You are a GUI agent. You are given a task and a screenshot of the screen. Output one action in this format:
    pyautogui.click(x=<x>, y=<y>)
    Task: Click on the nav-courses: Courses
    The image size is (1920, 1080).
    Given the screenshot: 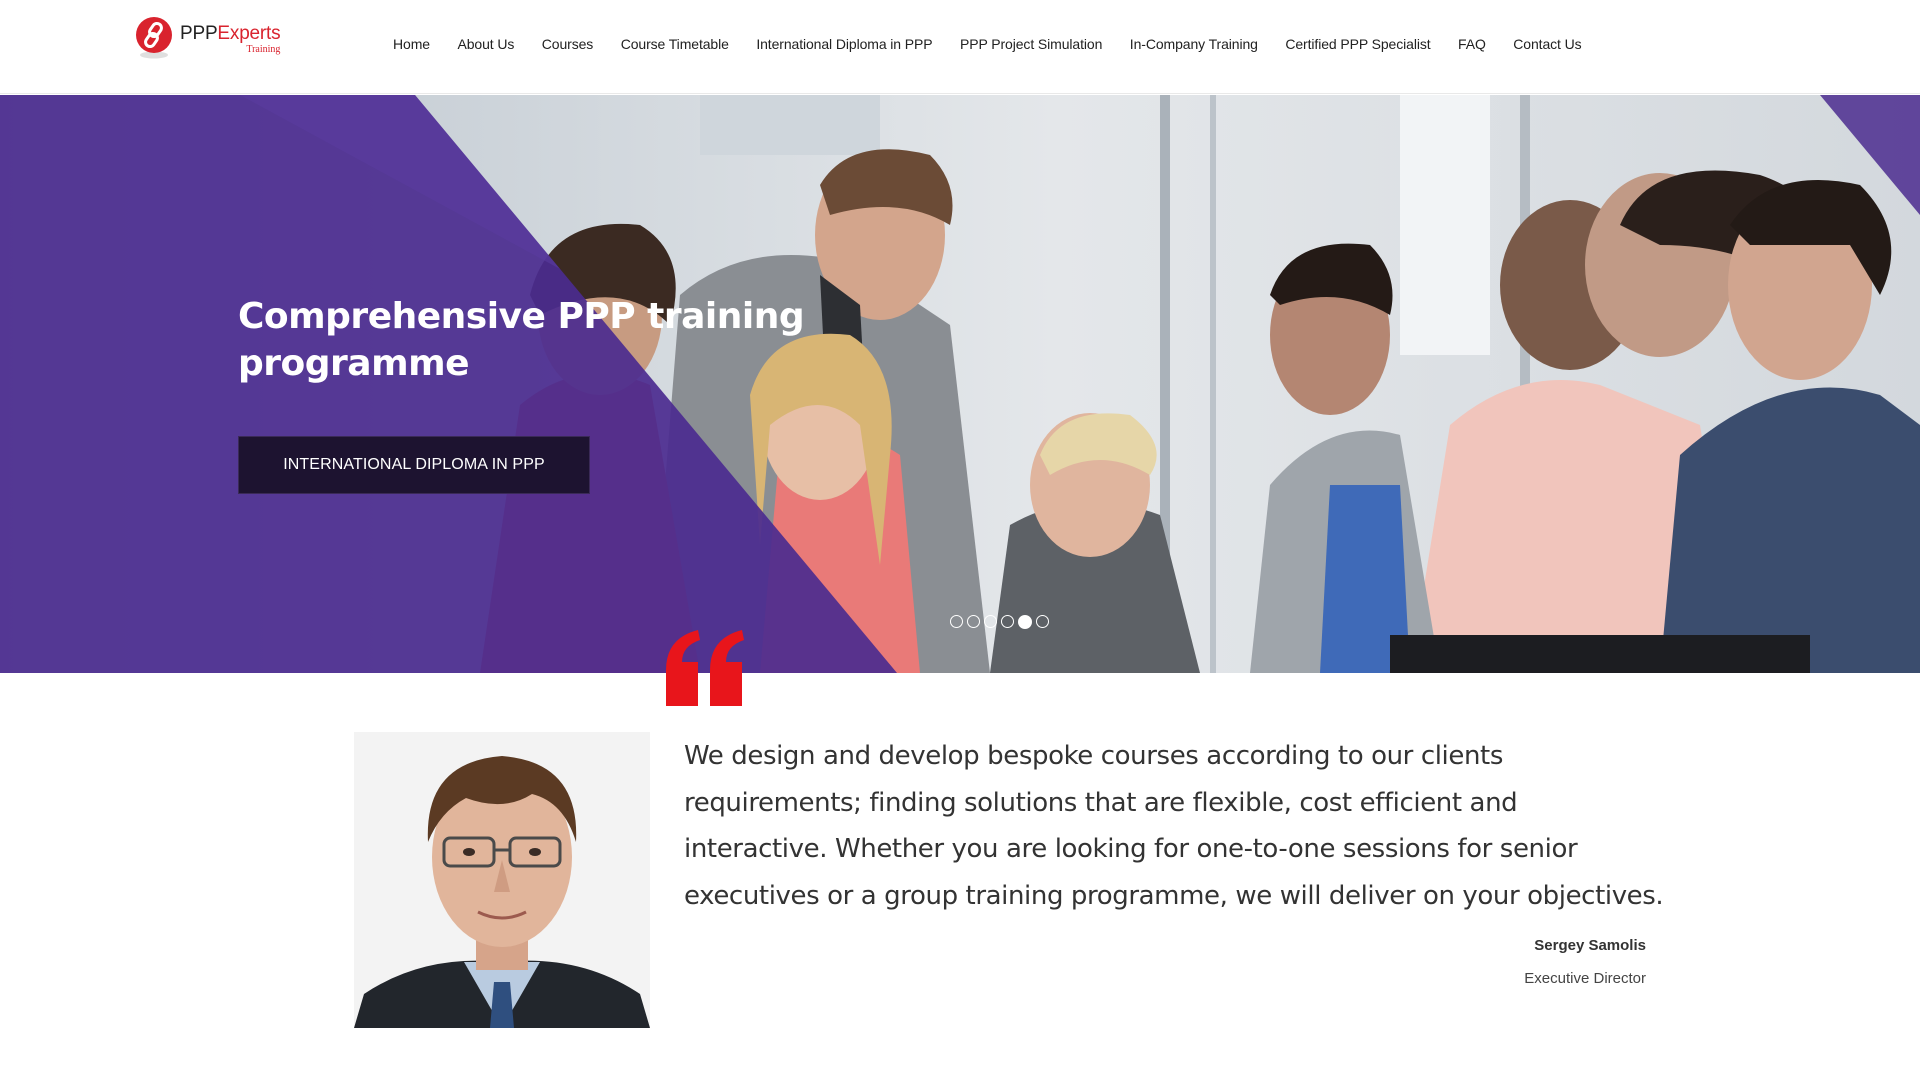 What is the action you would take?
    pyautogui.click(x=568, y=44)
    